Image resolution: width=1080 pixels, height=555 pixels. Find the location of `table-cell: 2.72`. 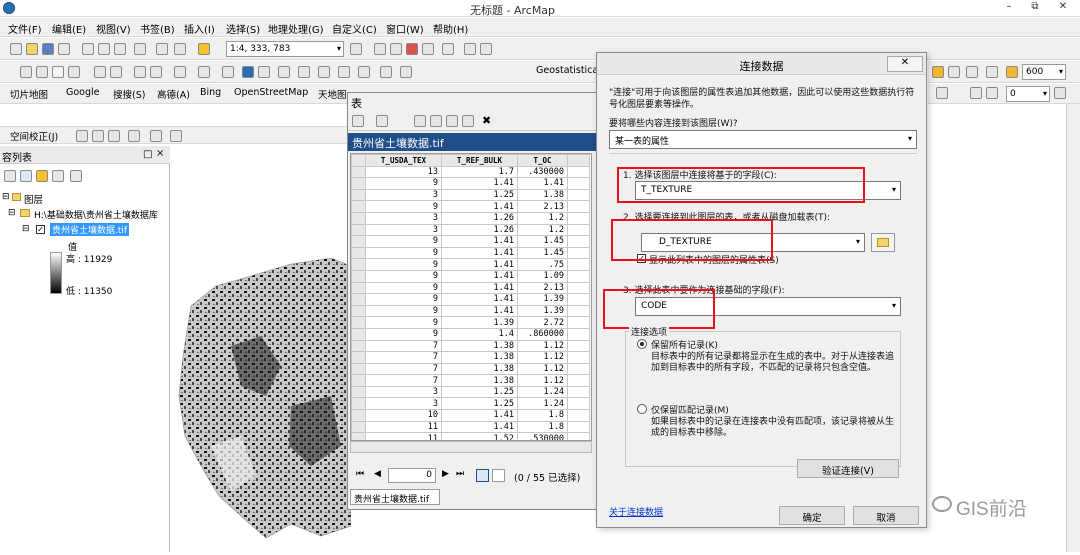

table-cell: 2.72 is located at coordinates (542, 322).